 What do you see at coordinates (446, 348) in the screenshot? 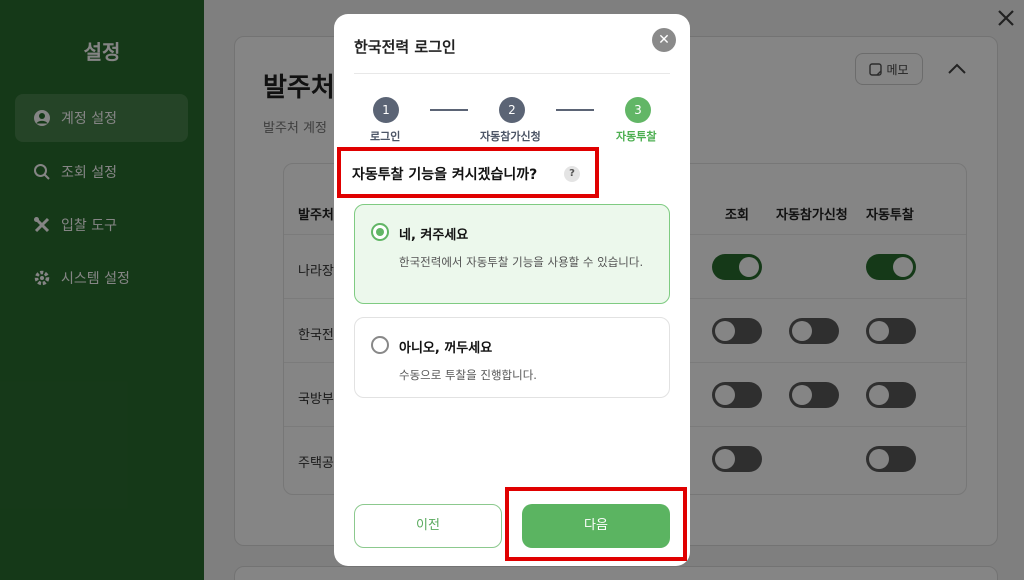
I see `option-title: 아니오, 꺼두세요` at bounding box center [446, 348].